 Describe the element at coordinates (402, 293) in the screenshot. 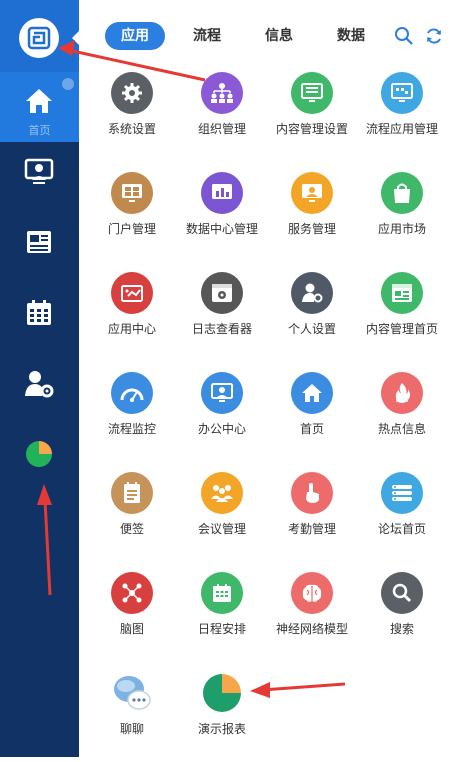

I see `content-home-icon` at that location.